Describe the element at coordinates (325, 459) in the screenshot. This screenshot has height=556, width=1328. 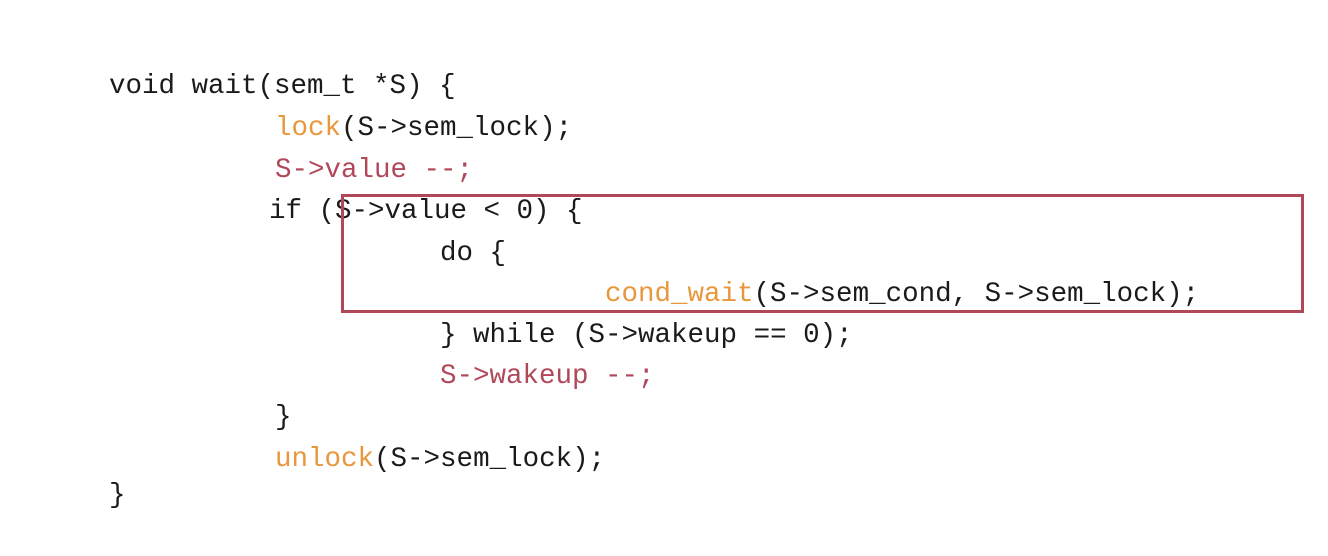
I see `function-call-unlock: unlock` at that location.